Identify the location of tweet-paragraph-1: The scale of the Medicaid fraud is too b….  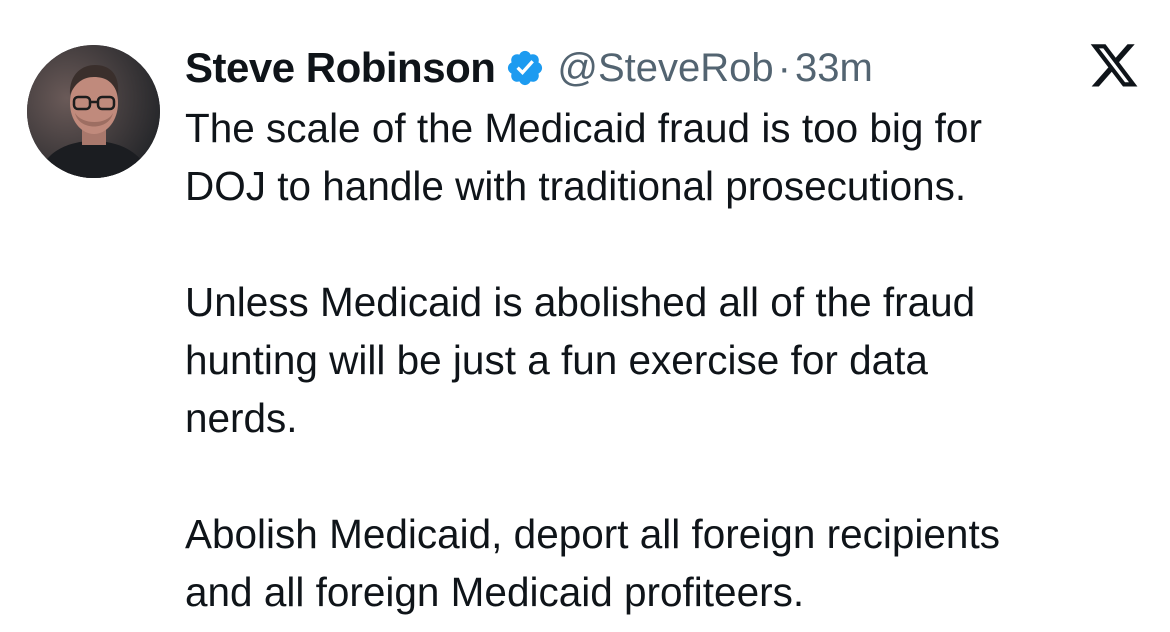
(583, 157).